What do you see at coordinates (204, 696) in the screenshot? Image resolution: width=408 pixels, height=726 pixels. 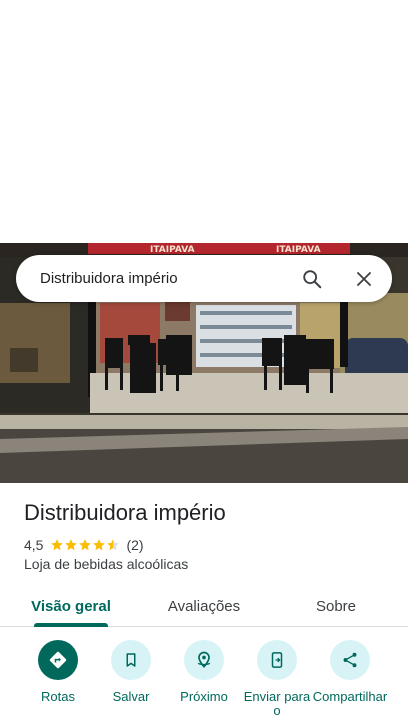 I see `nearby-label: Próximo` at bounding box center [204, 696].